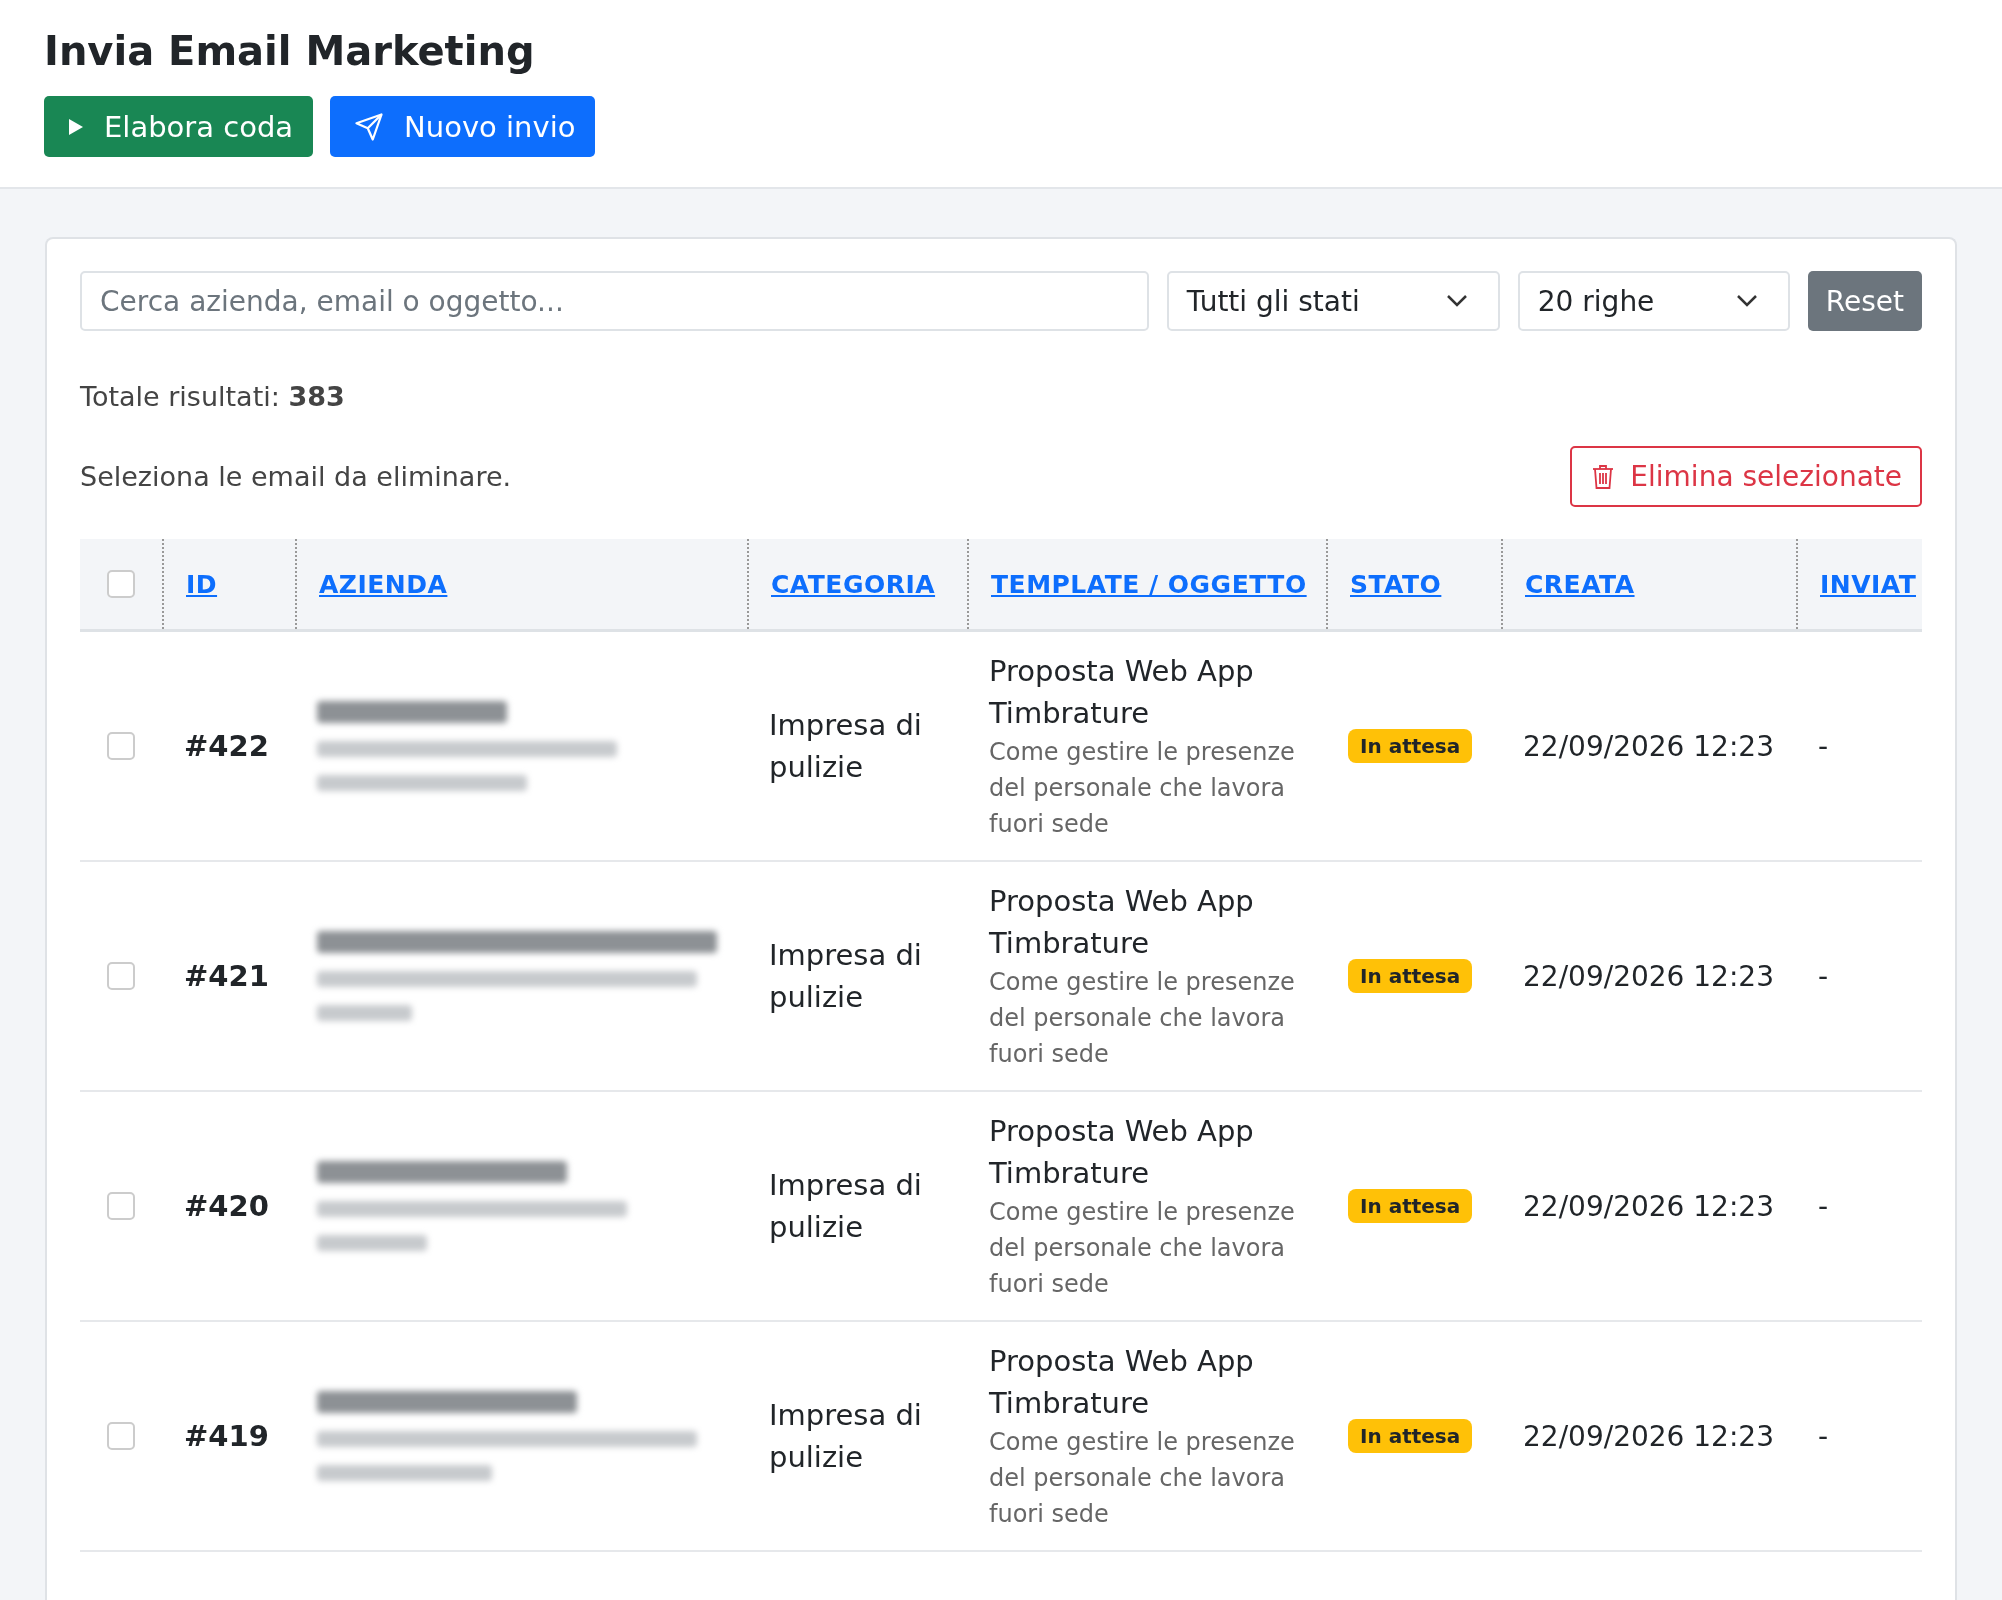 This screenshot has width=2002, height=1600. Describe the element at coordinates (369, 126) in the screenshot. I see `paper-plane-icon` at that location.